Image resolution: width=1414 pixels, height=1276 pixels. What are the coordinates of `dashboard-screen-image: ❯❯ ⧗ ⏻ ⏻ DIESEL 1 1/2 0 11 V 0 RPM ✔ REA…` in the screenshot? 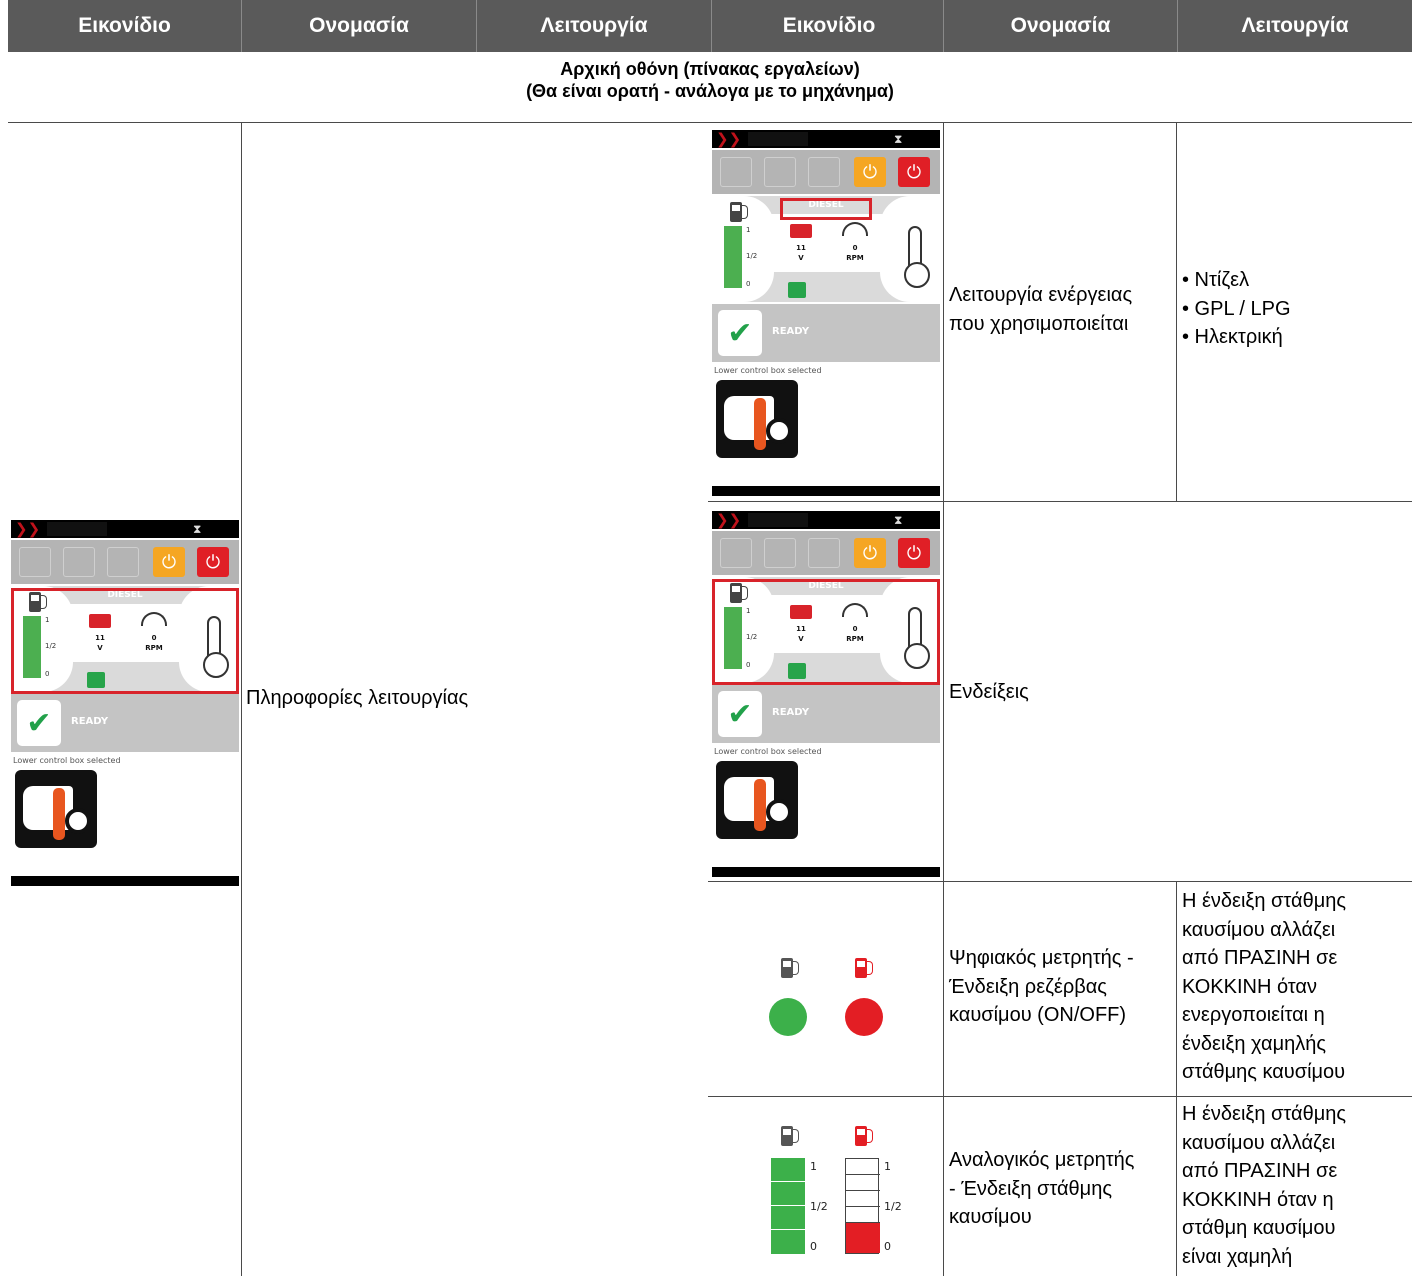 It's located at (125, 703).